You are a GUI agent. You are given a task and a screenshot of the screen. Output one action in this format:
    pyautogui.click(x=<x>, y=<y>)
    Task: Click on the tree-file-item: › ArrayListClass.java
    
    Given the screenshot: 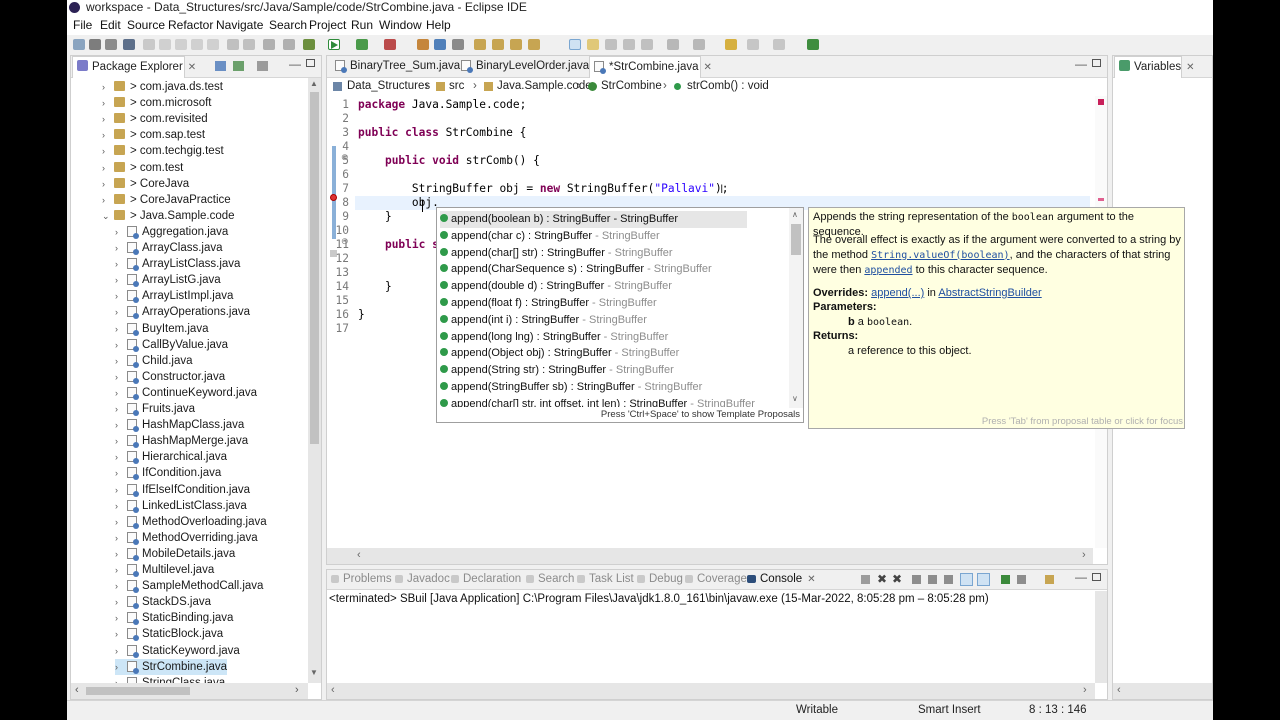 What is the action you would take?
    pyautogui.click(x=177, y=264)
    